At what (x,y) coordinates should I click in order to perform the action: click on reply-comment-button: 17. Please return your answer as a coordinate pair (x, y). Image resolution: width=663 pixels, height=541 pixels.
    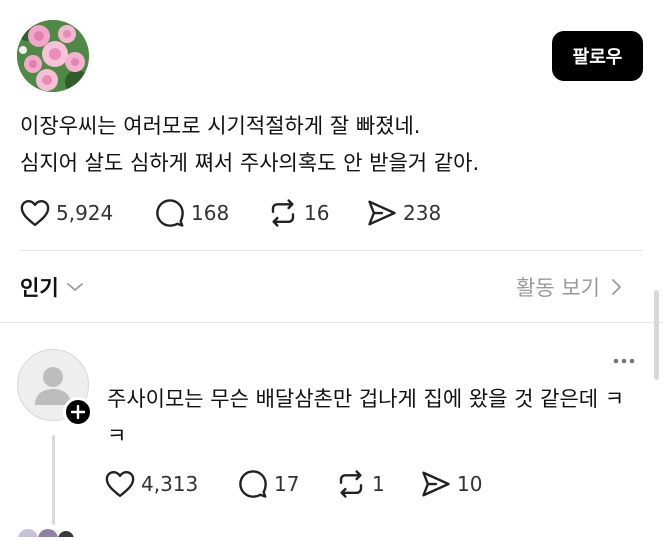
    Looking at the image, I should click on (268, 484).